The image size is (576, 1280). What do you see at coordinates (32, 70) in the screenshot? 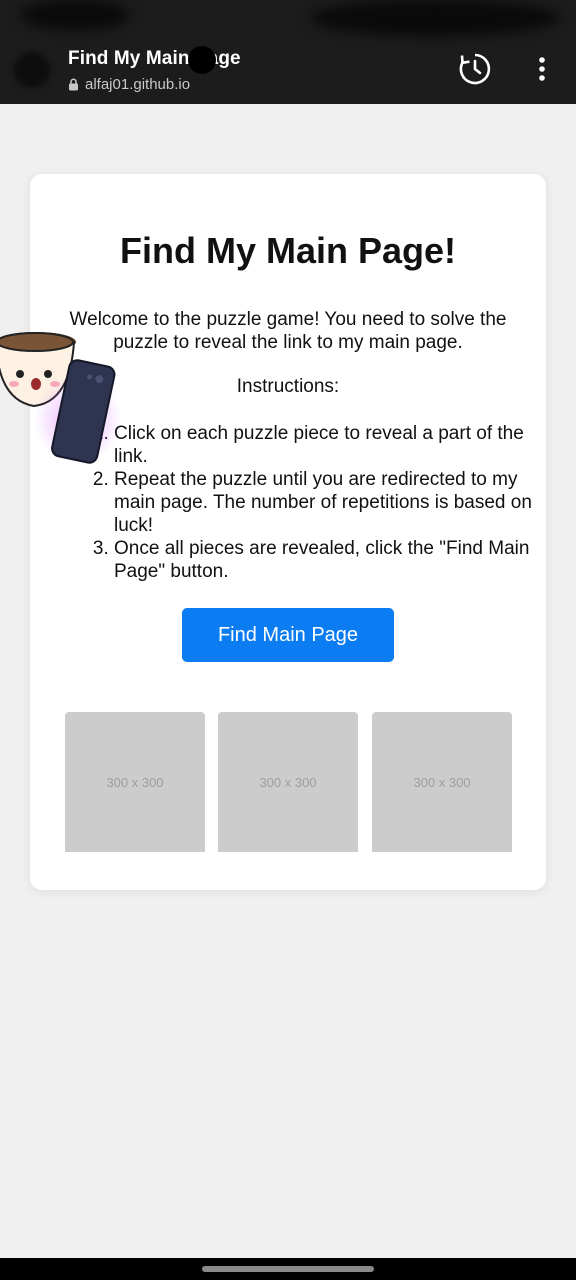
I see `close-tab-button` at bounding box center [32, 70].